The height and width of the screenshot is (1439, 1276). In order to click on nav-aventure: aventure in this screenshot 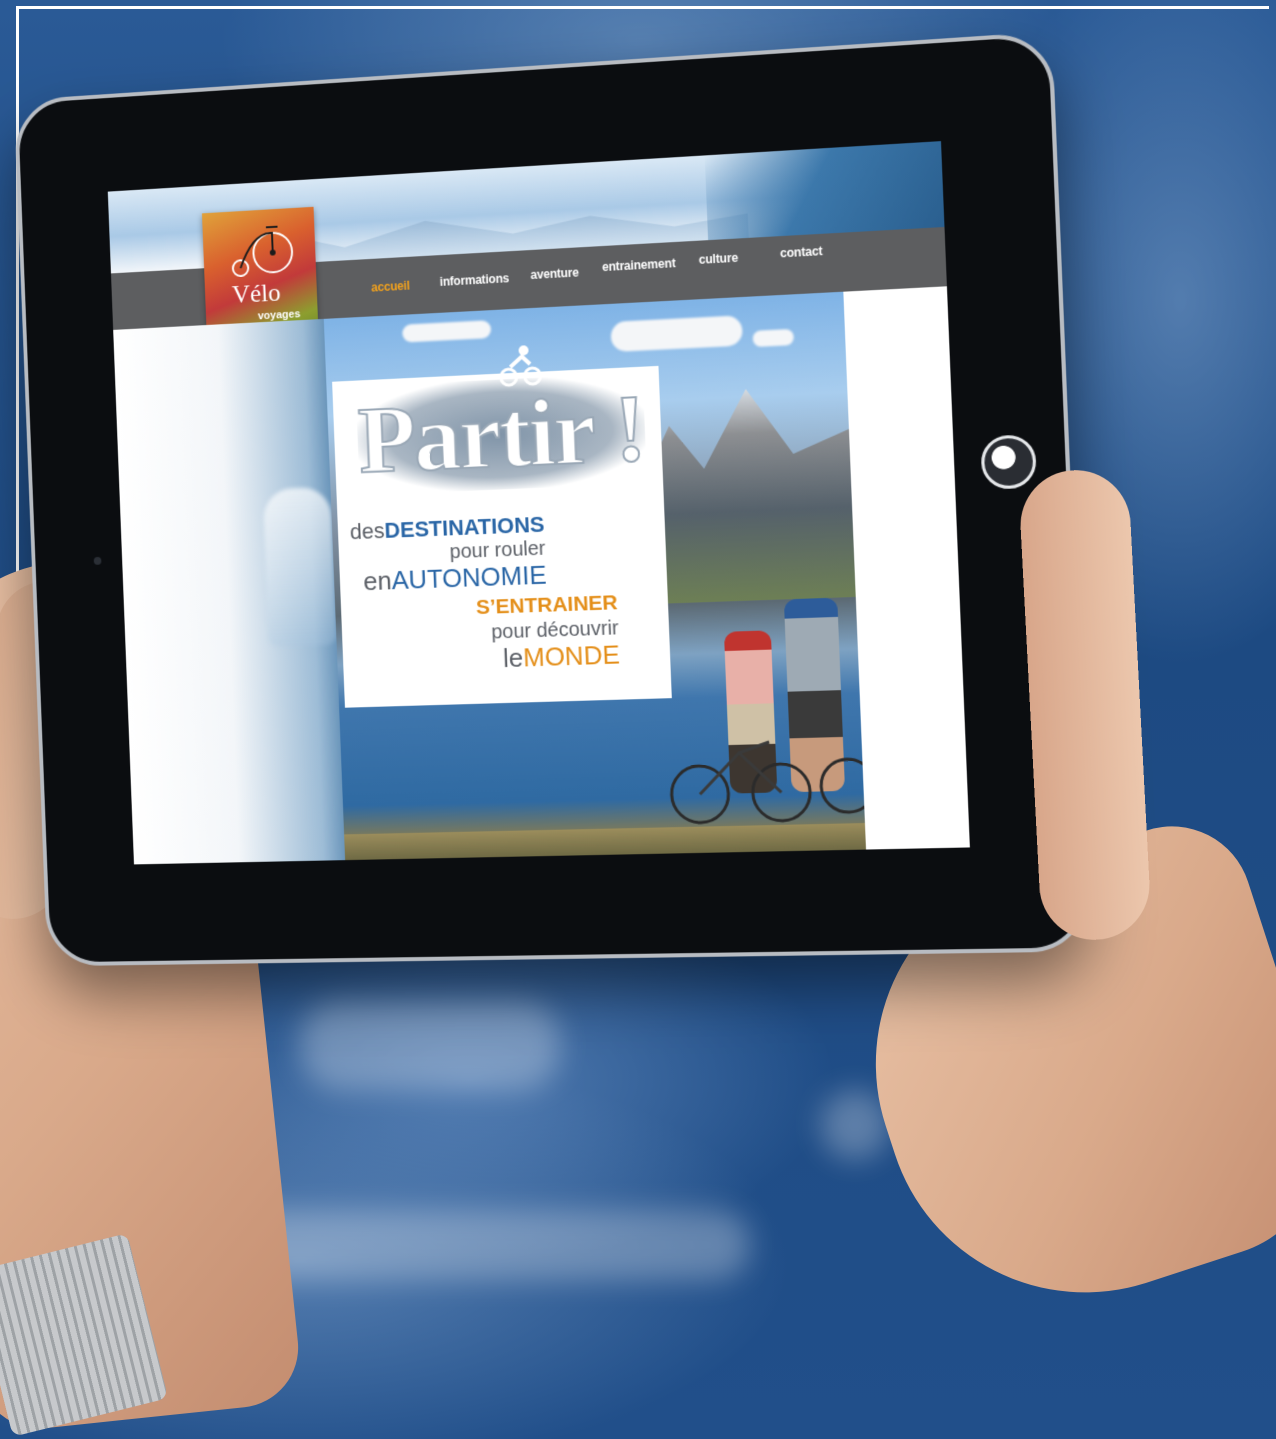, I will do `click(554, 273)`.